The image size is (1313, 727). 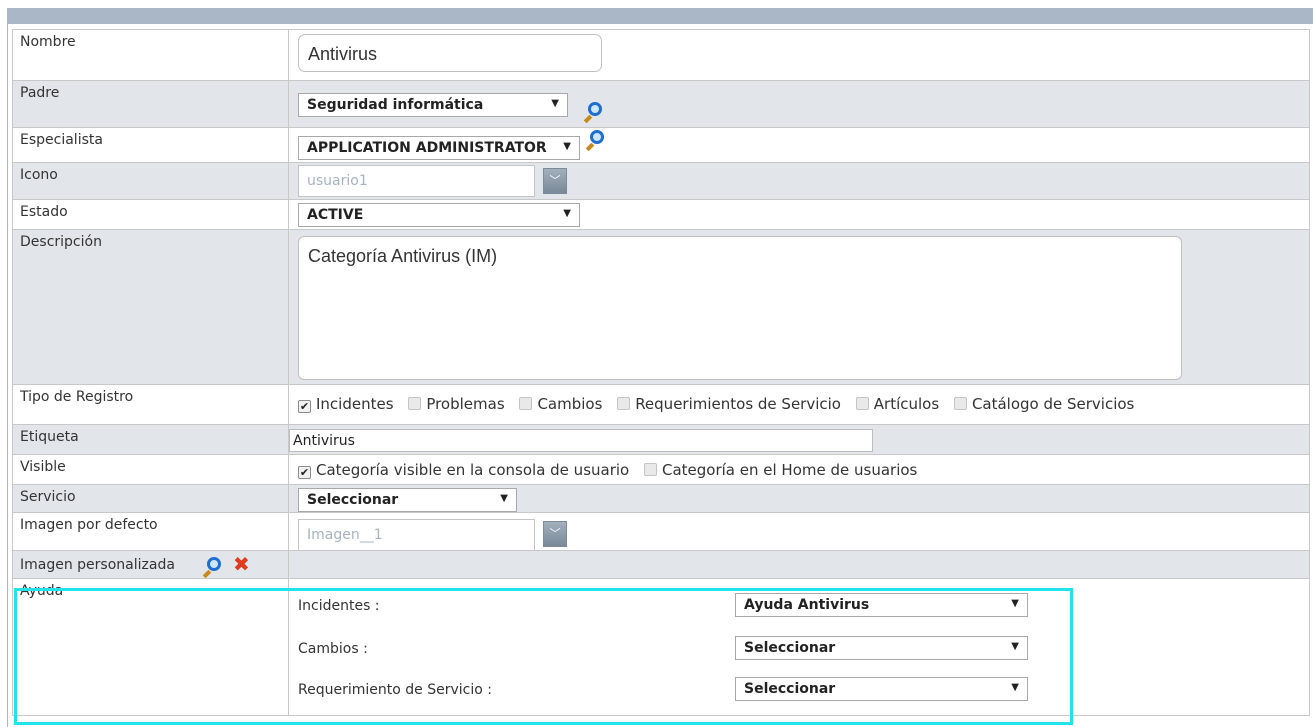 What do you see at coordinates (740, 308) in the screenshot?
I see `descripcion-textarea: Categoría Antivirus (IM)` at bounding box center [740, 308].